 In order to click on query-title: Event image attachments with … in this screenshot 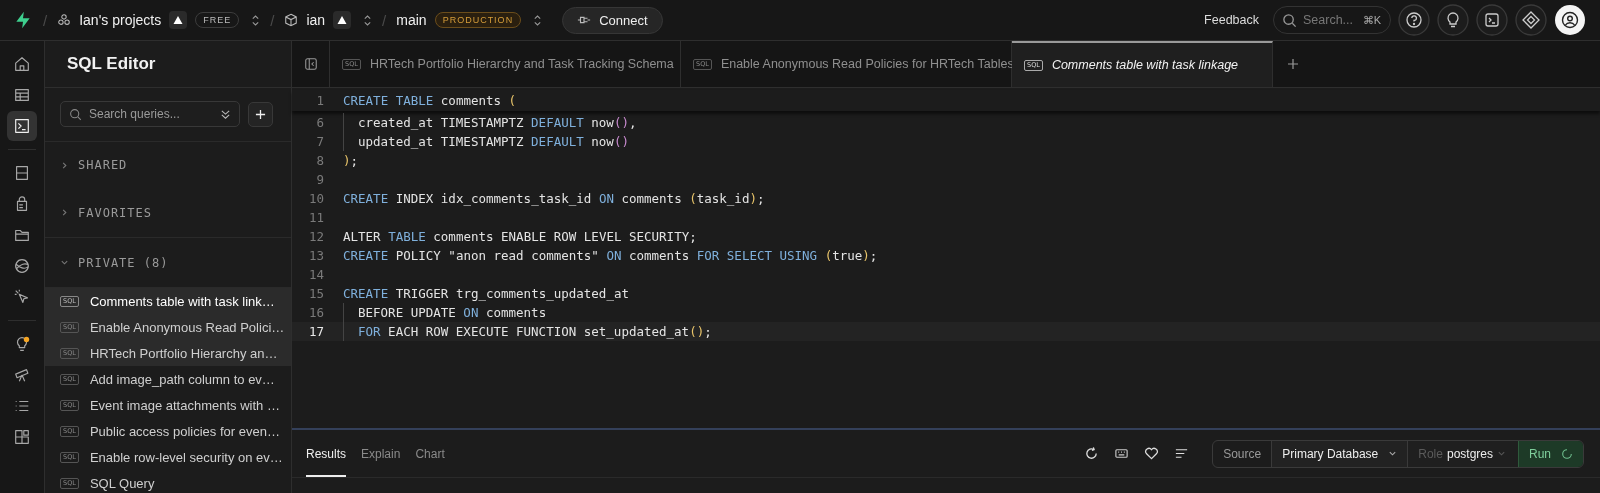, I will do `click(184, 405)`.